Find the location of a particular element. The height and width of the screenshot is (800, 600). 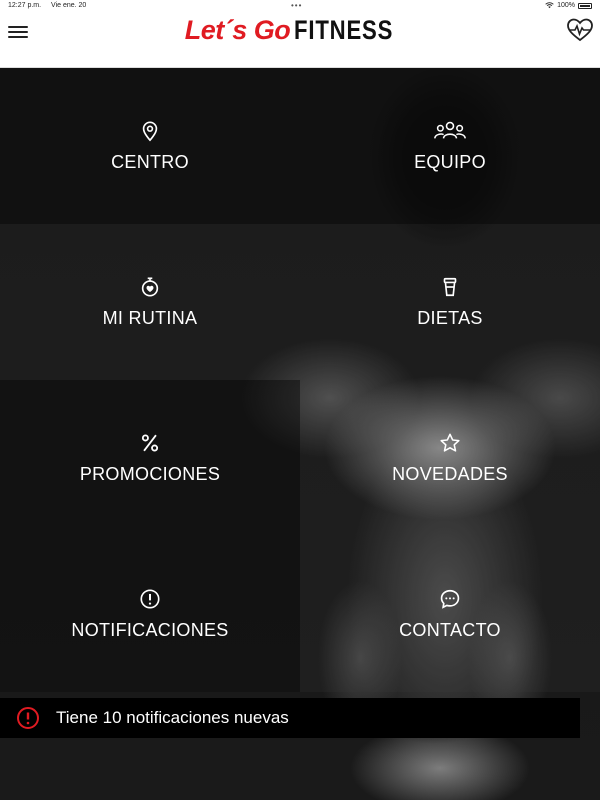

app-logo: Let´s Go FITNESS is located at coordinates (300, 30).